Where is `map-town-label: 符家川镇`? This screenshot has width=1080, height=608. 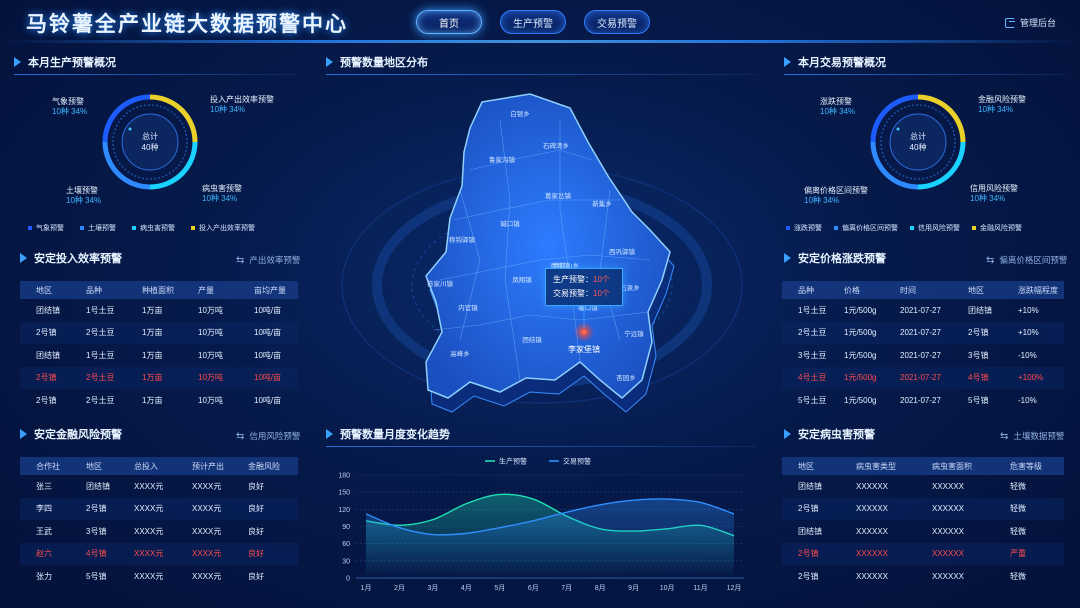
map-town-label: 符家川镇 is located at coordinates (440, 283).